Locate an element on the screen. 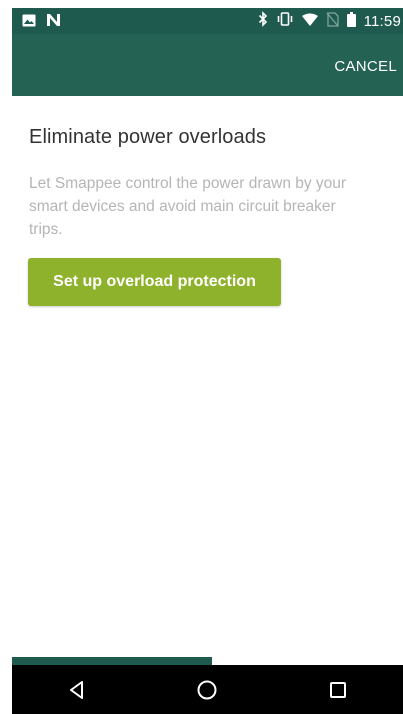 The height and width of the screenshot is (714, 403). status-bar: 11:59 is located at coordinates (207, 21).